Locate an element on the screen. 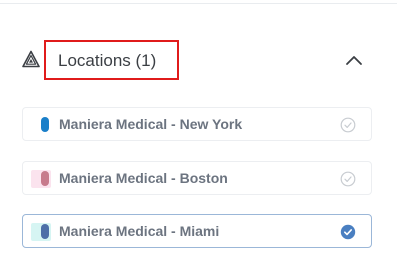 This screenshot has height=272, width=397. top-divider is located at coordinates (198, 3).